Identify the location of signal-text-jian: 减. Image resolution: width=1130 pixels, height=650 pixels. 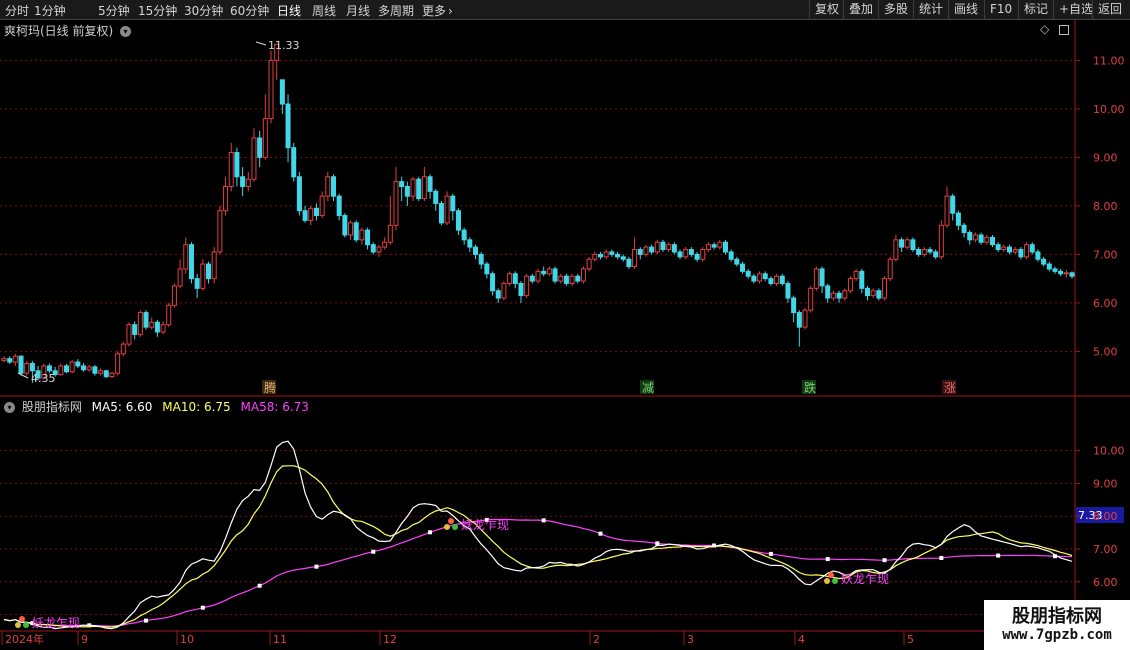
(648, 388).